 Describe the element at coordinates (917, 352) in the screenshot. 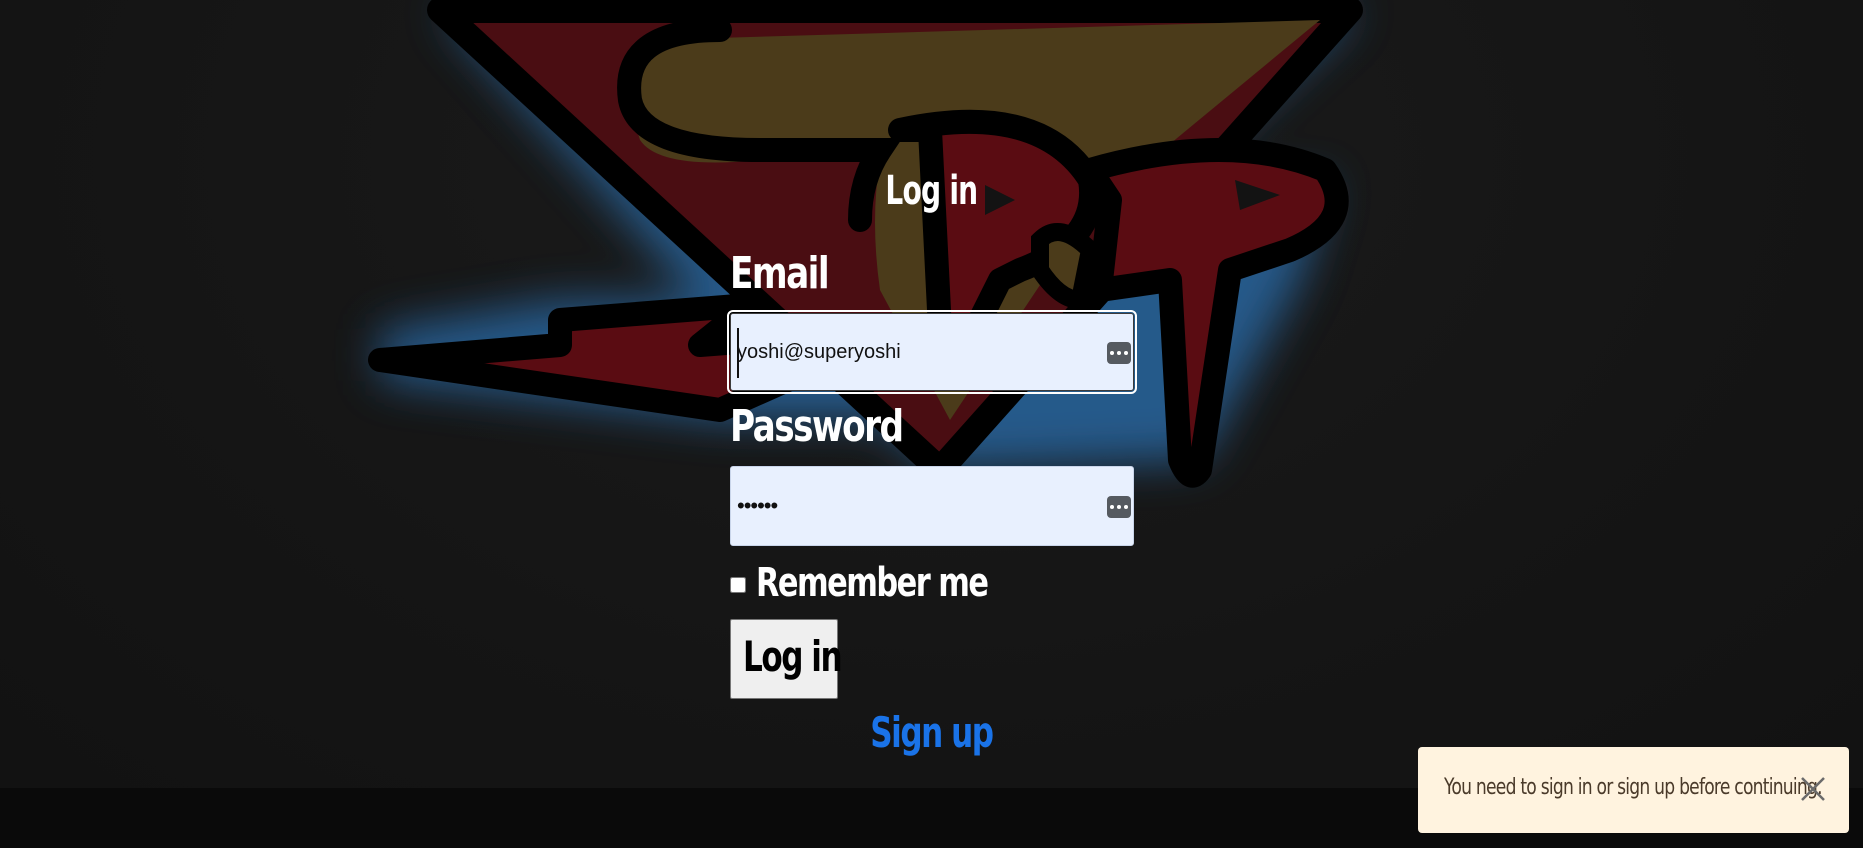

I see `email-field` at that location.